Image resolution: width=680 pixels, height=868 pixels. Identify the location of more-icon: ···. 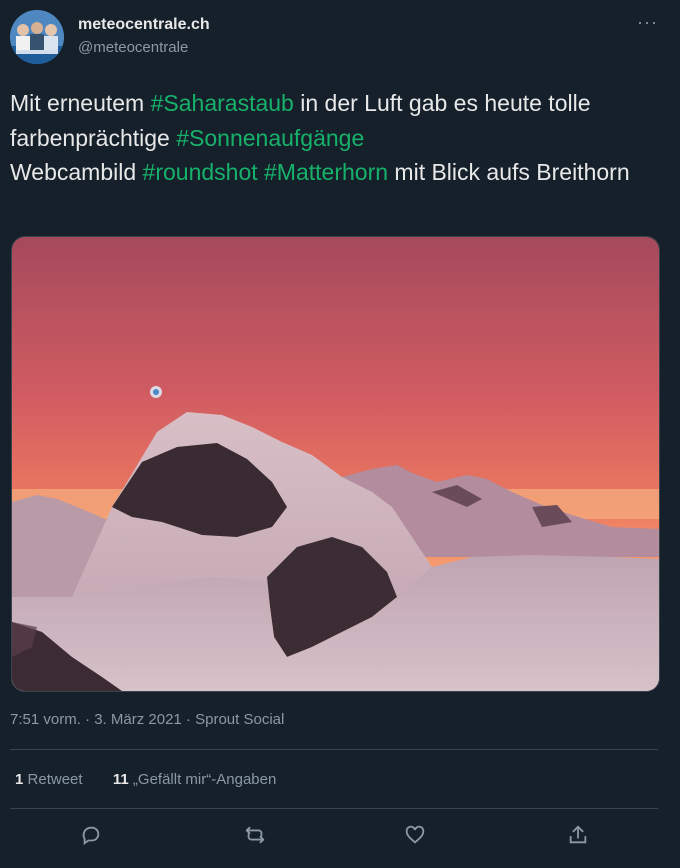
(647, 22).